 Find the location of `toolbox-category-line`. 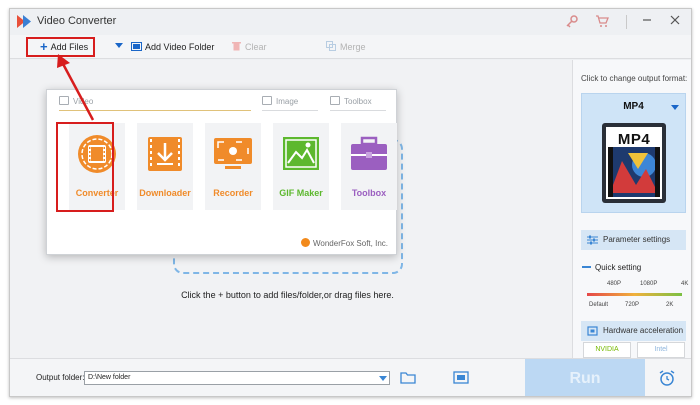

toolbox-category-line is located at coordinates (358, 110).